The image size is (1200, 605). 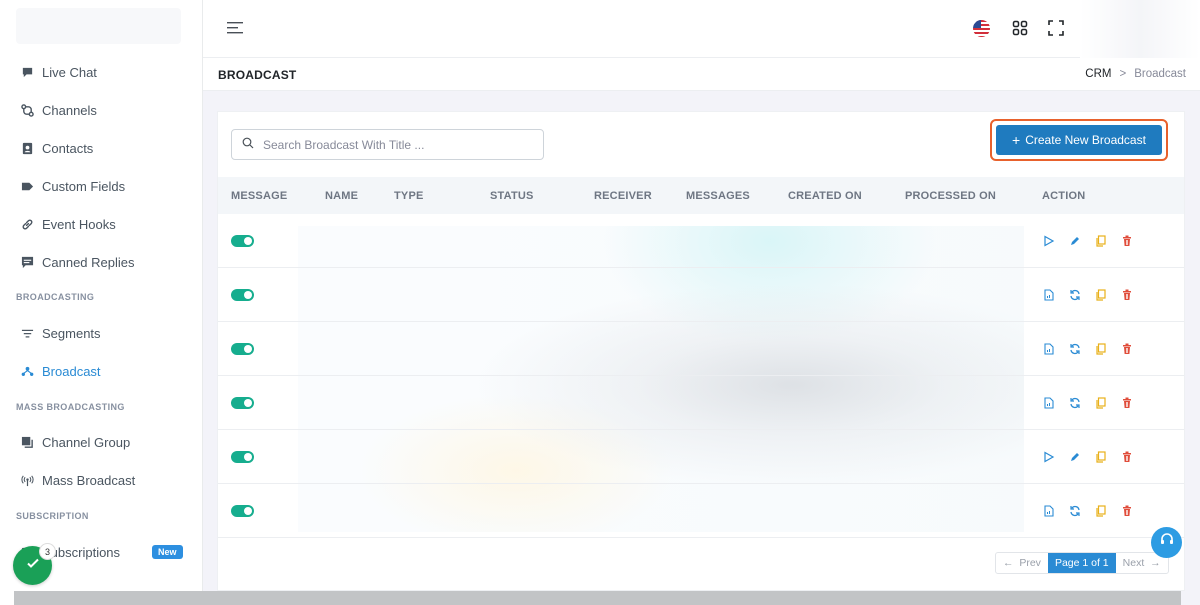 I want to click on search-input, so click(x=398, y=144).